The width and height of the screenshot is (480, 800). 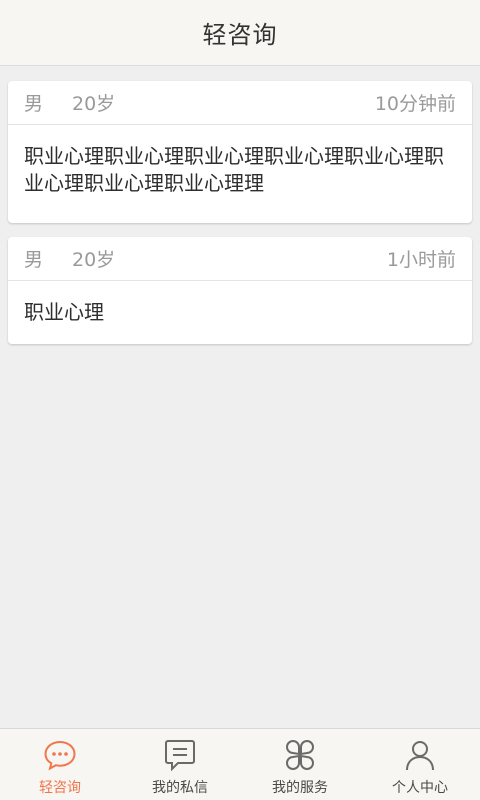 I want to click on card-header: 男 20岁 1小时前, so click(x=240, y=259).